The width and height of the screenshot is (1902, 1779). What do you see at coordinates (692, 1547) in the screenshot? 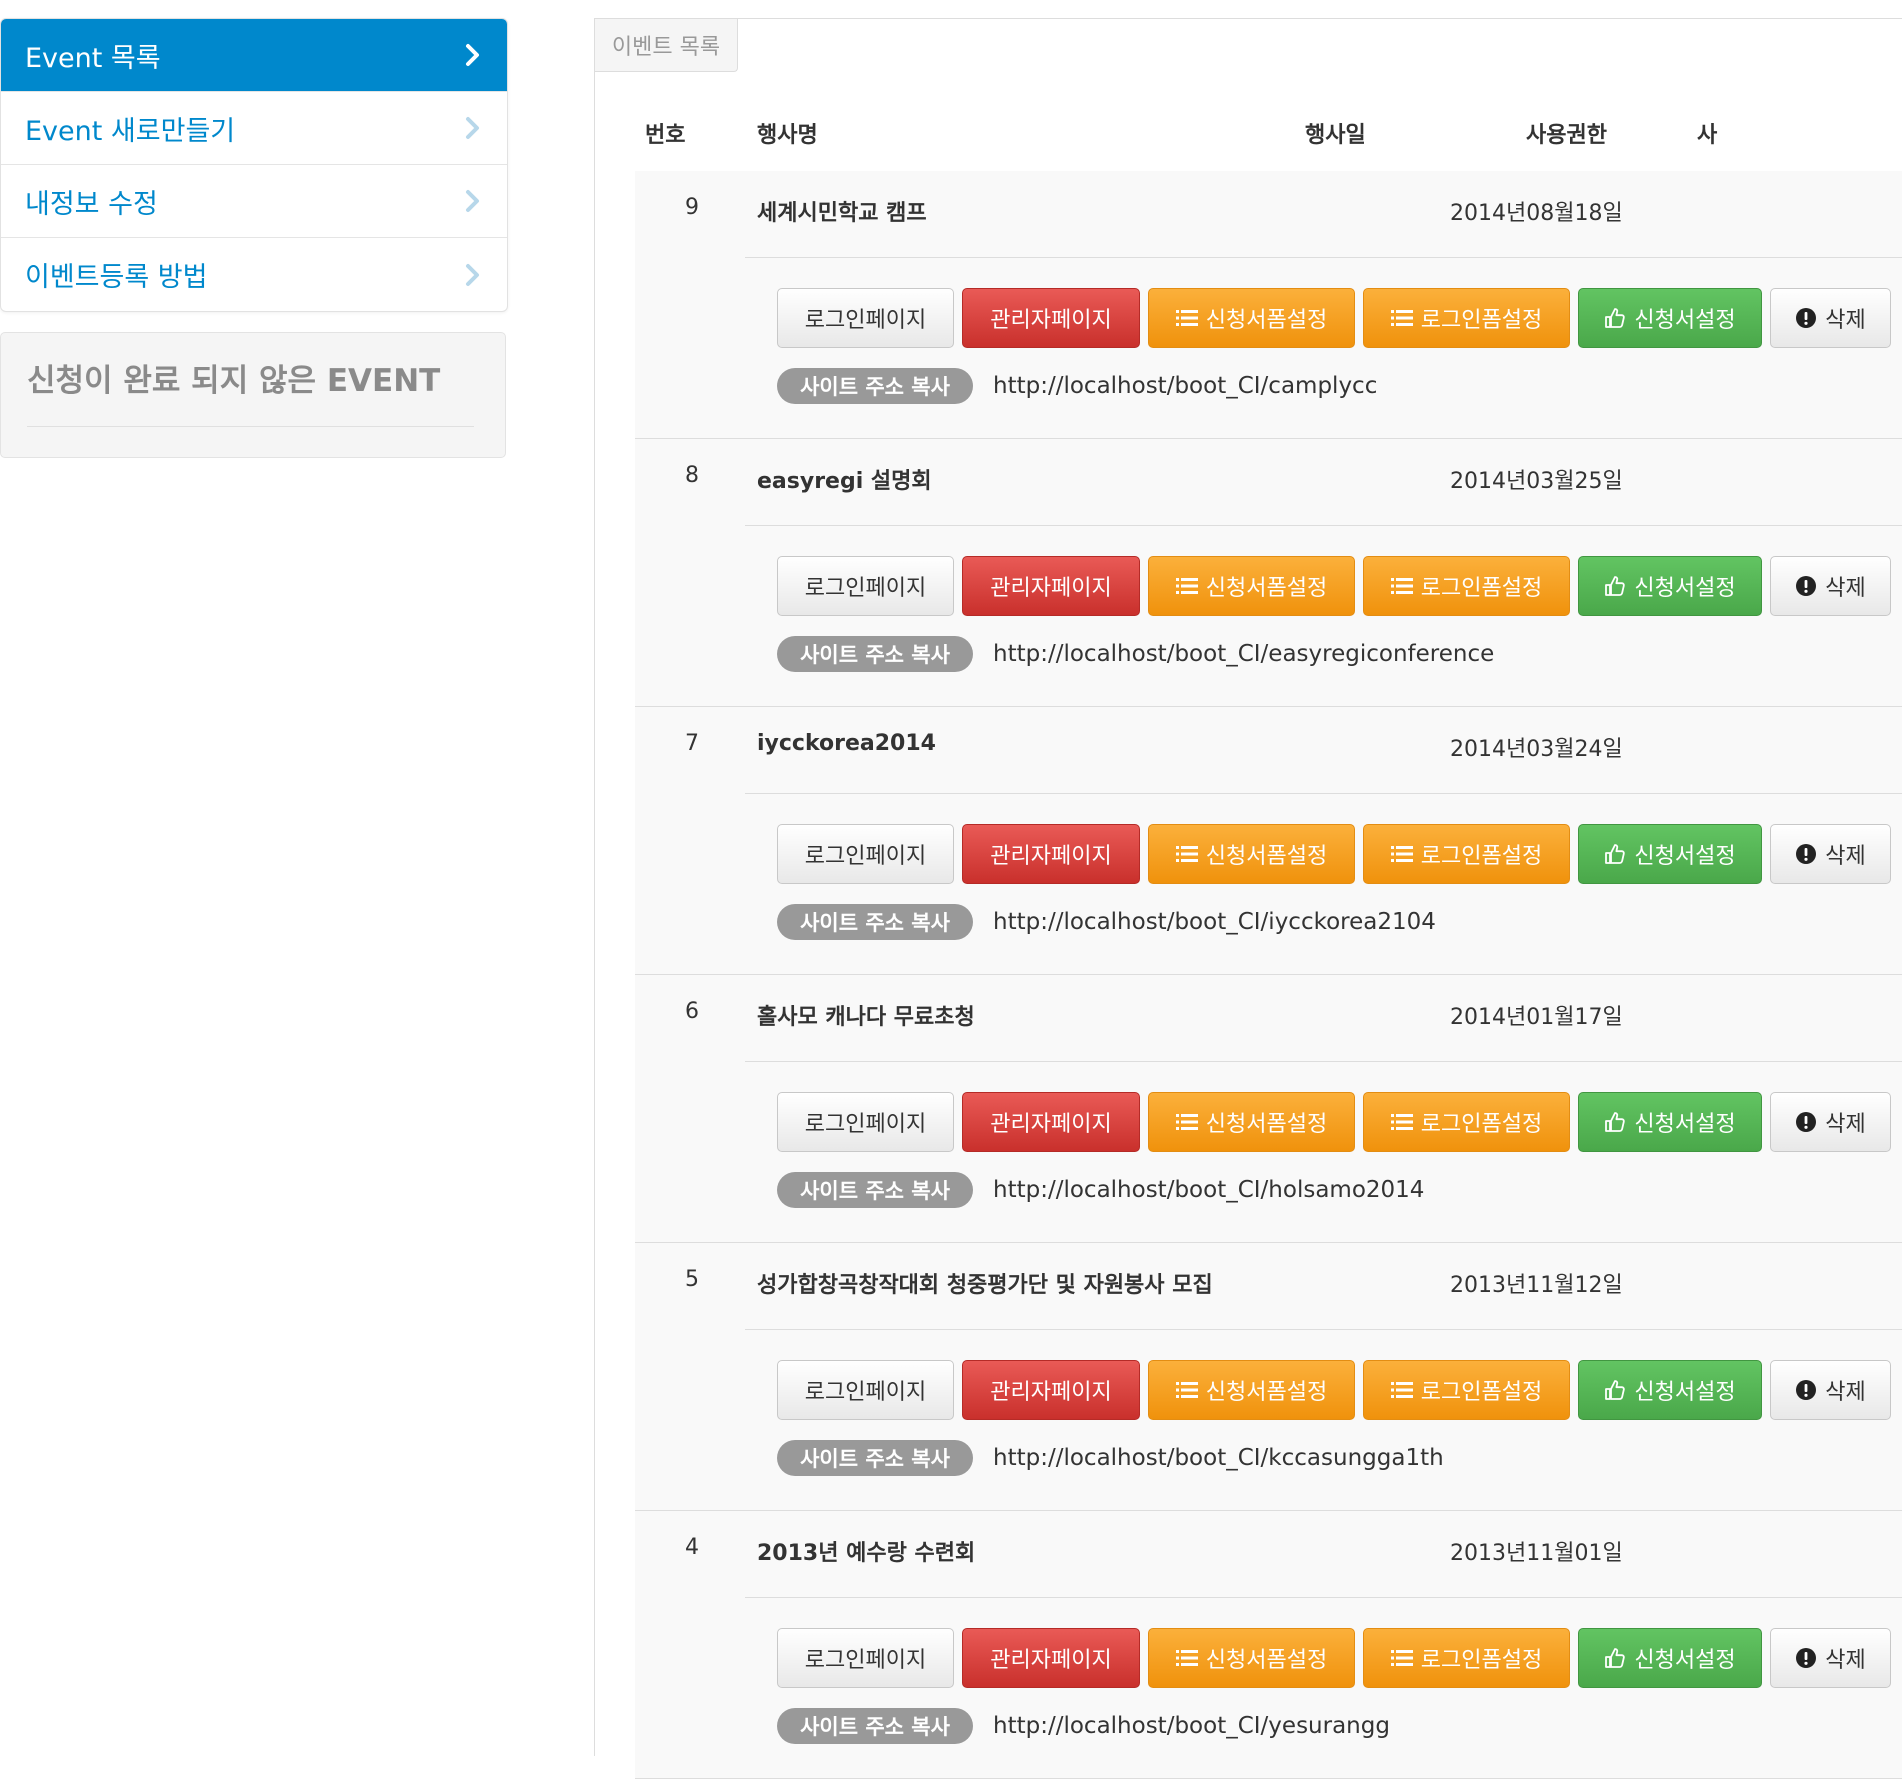
I see `event-number: 4` at bounding box center [692, 1547].